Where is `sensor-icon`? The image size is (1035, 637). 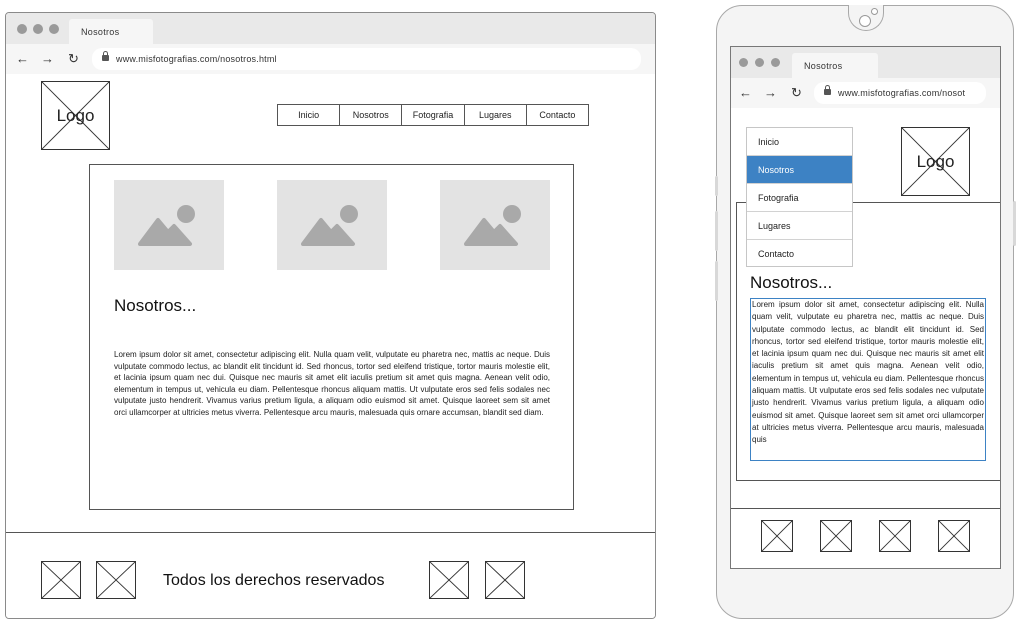 sensor-icon is located at coordinates (874, 11).